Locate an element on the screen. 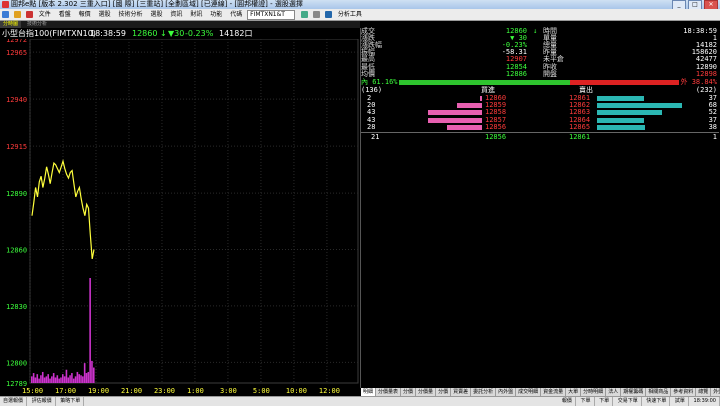 The width and height of the screenshot is (720, 406). symbol-input: FIMTXN1&T is located at coordinates (271, 15).